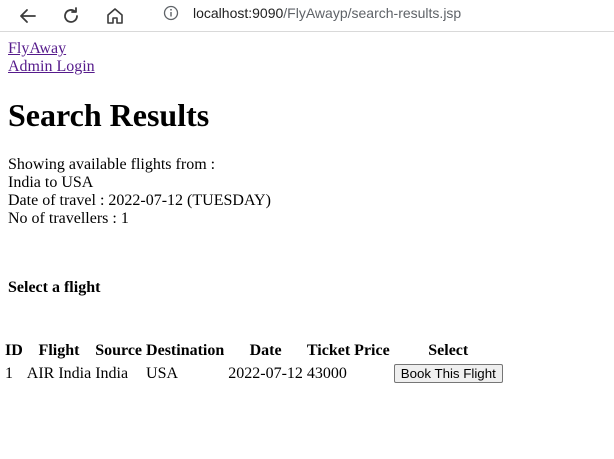 This screenshot has width=614, height=459. I want to click on header-date: Date, so click(265, 350).